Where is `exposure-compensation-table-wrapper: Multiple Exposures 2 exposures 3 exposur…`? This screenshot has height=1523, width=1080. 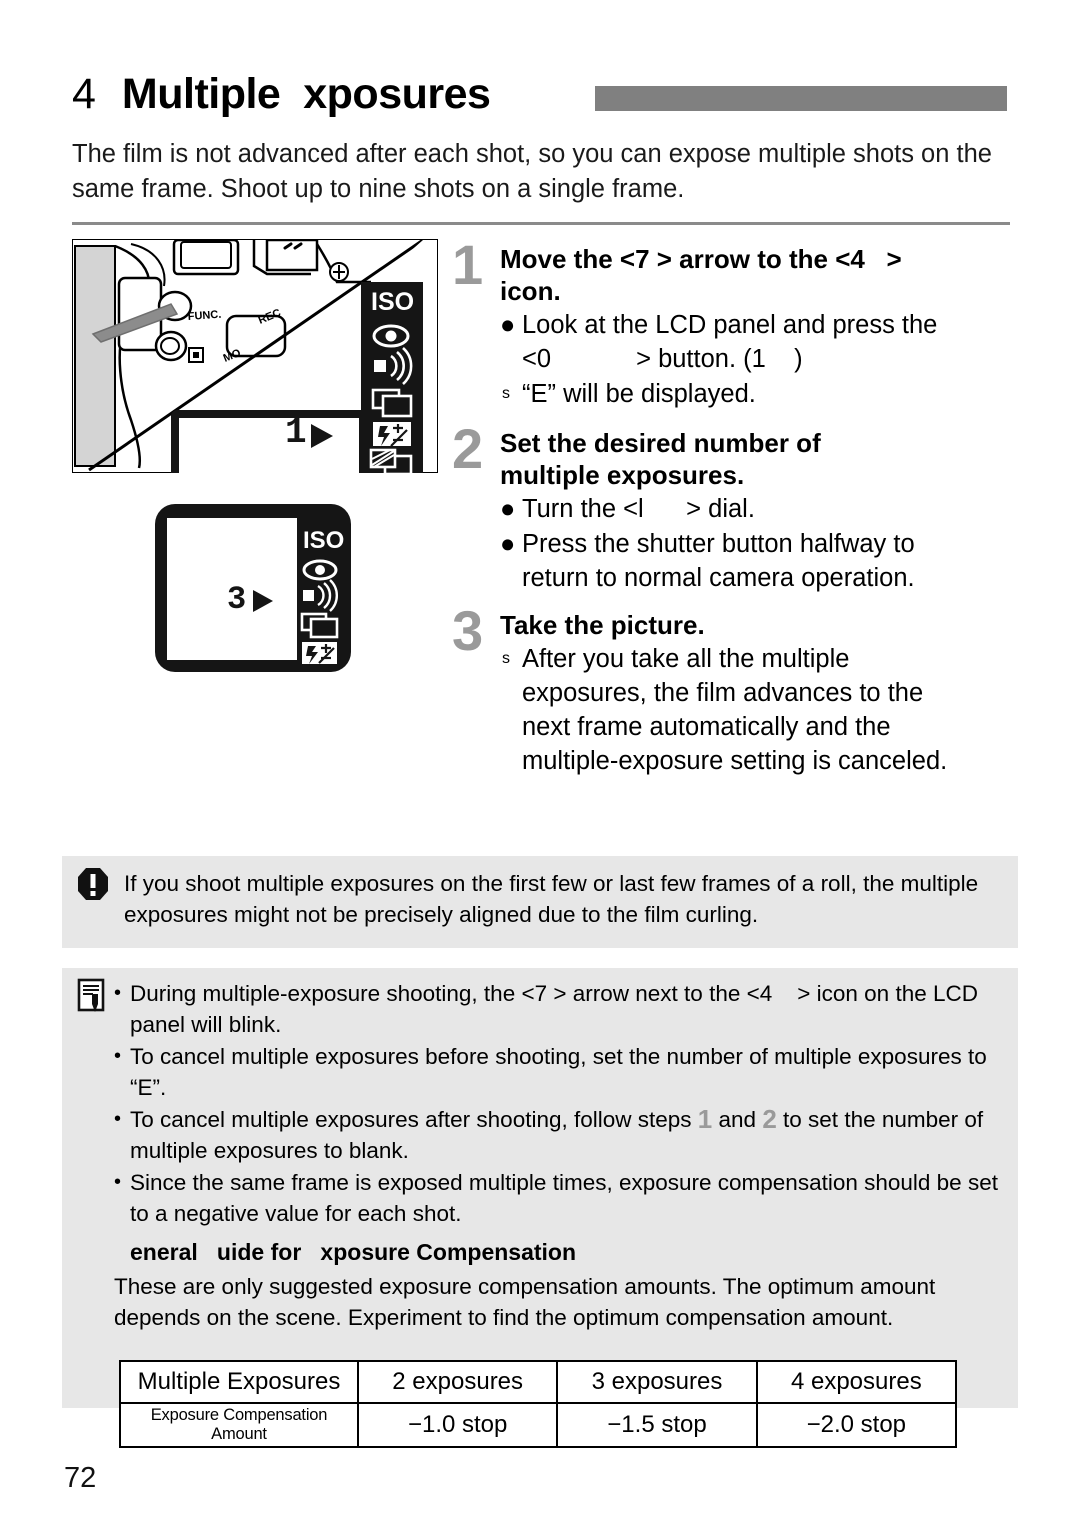 exposure-compensation-table-wrapper: Multiple Exposures 2 exposures 3 exposur… is located at coordinates (538, 1404).